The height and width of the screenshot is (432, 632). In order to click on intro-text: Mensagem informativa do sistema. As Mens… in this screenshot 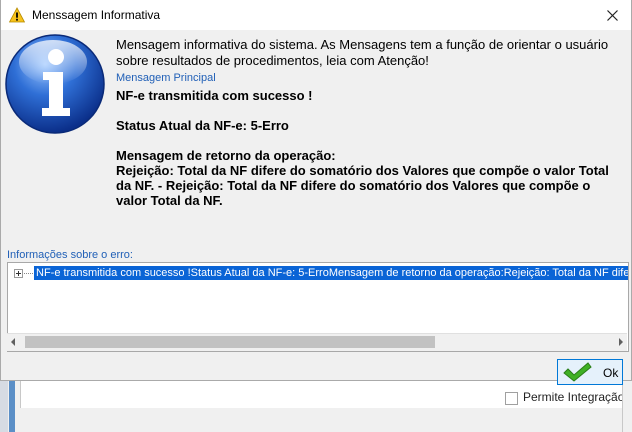, I will do `click(362, 52)`.